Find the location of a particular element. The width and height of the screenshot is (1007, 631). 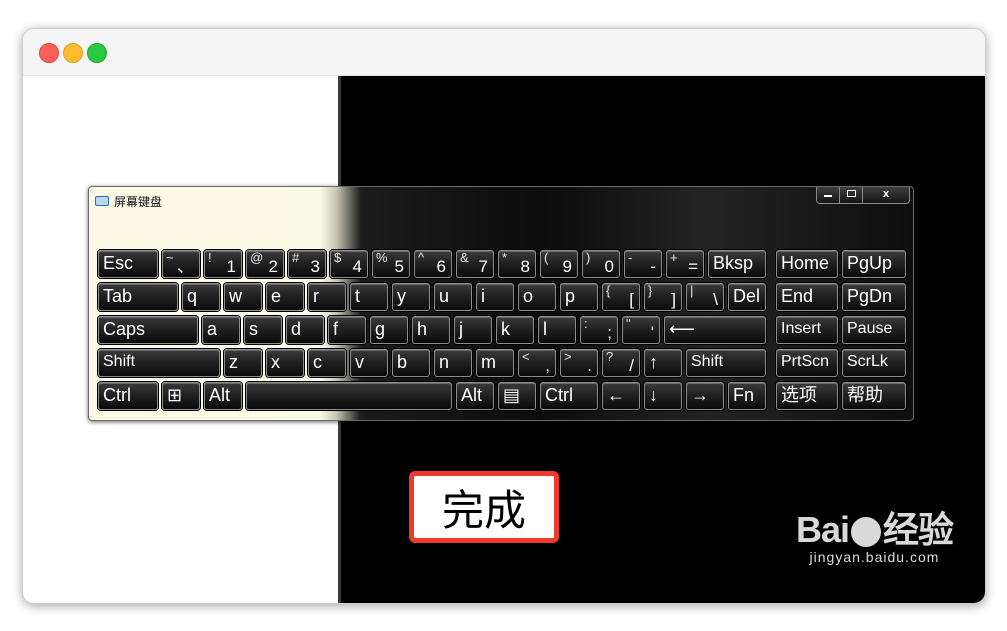

key-6: ^ 6 is located at coordinates (433, 264).